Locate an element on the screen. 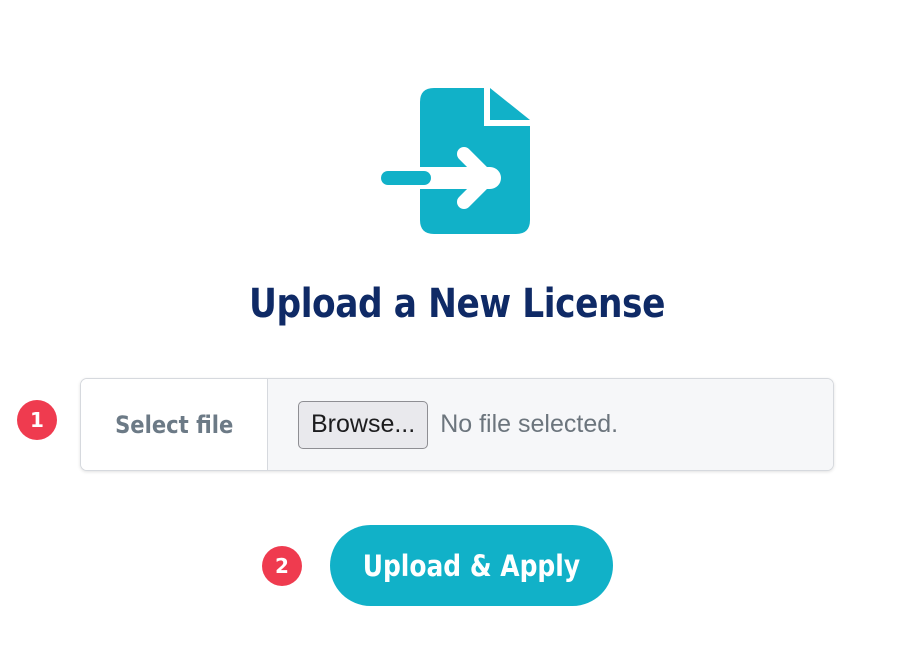 Image resolution: width=902 pixels, height=658 pixels. select-file-label: Select file is located at coordinates (174, 424).